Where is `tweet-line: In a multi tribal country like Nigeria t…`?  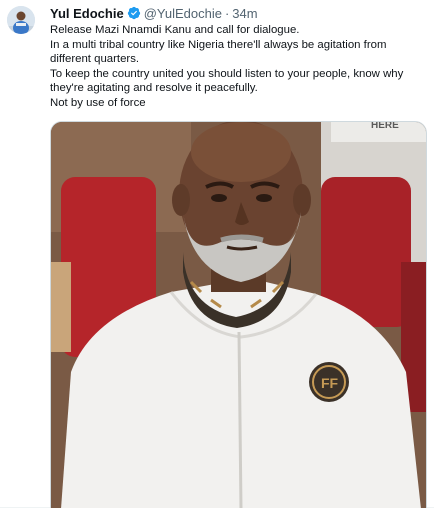
tweet-line: In a multi tribal country like Nigeria t… is located at coordinates (218, 52).